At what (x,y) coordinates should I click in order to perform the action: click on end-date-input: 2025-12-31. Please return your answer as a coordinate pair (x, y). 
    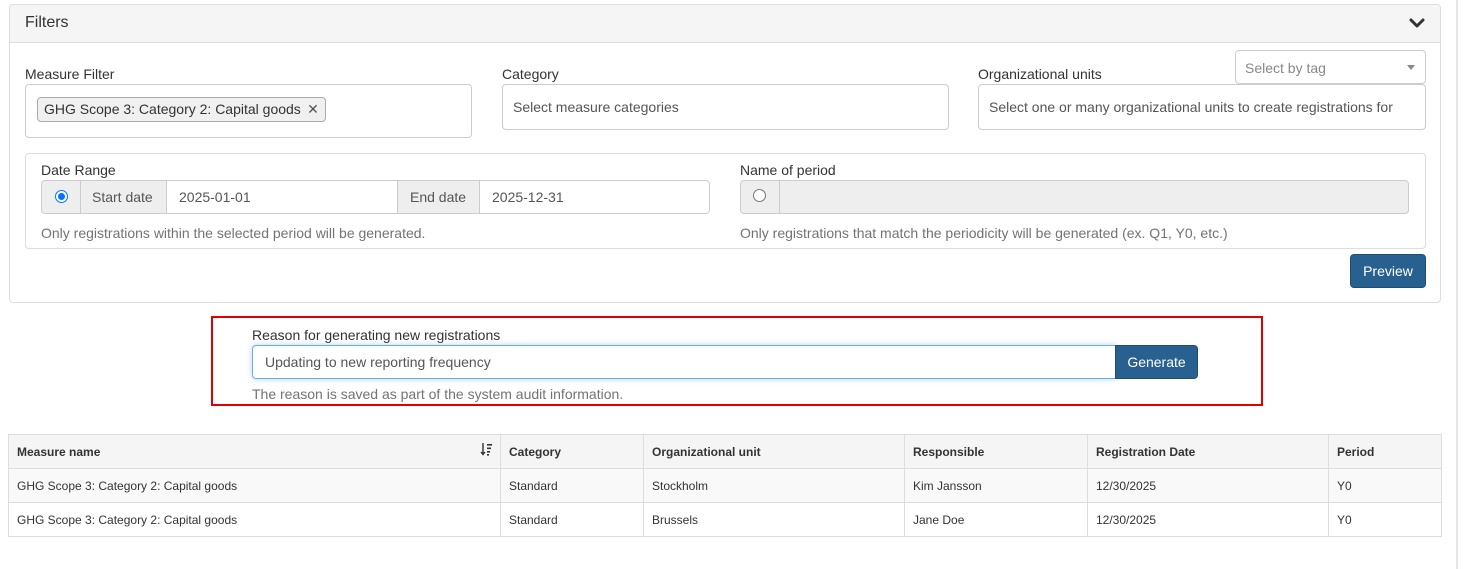
    Looking at the image, I should click on (594, 197).